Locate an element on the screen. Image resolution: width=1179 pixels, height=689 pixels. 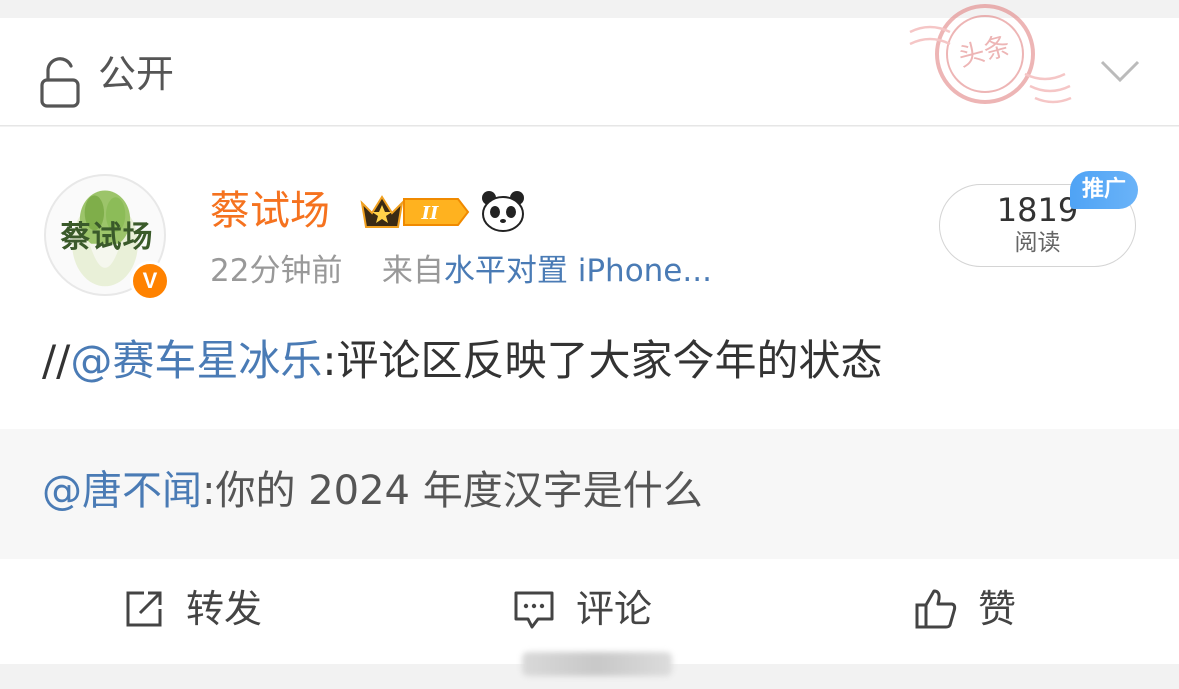
post-body: :评论区反映了大家今年的状态 is located at coordinates (602, 360).